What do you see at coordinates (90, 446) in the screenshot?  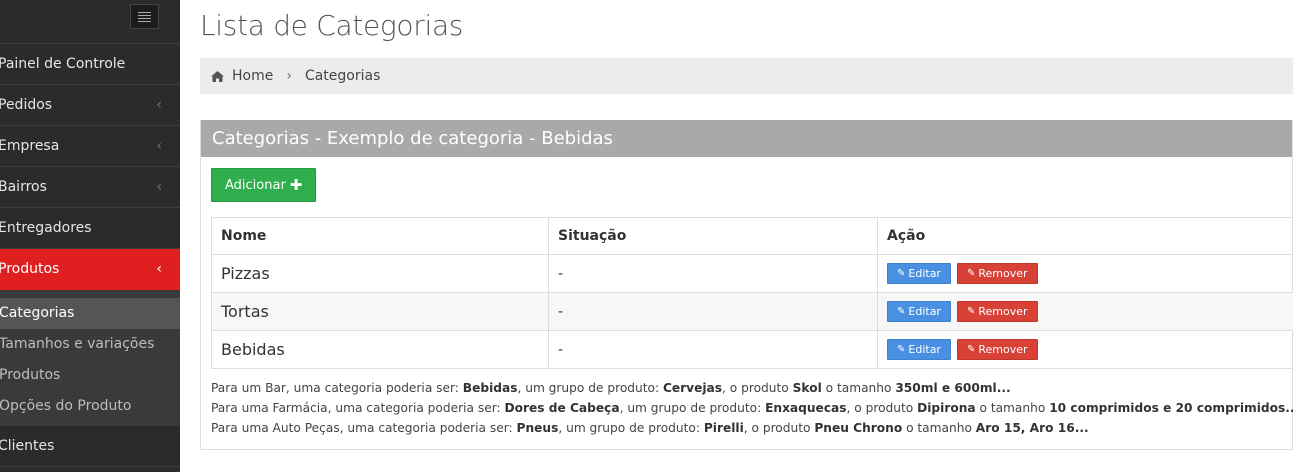 I see `sidebar-item-clientes: Clientes` at bounding box center [90, 446].